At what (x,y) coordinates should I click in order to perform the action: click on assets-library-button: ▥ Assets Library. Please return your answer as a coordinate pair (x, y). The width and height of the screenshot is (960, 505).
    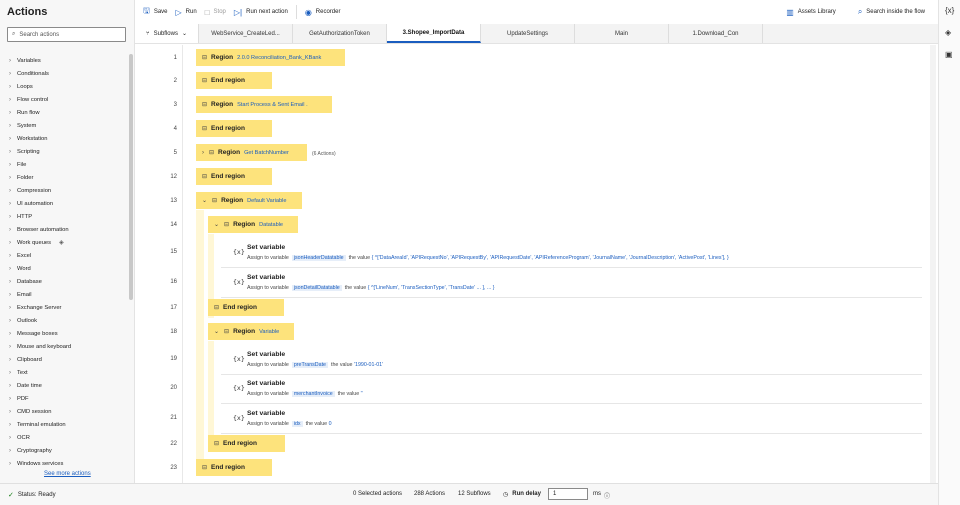
    Looking at the image, I should click on (811, 12).